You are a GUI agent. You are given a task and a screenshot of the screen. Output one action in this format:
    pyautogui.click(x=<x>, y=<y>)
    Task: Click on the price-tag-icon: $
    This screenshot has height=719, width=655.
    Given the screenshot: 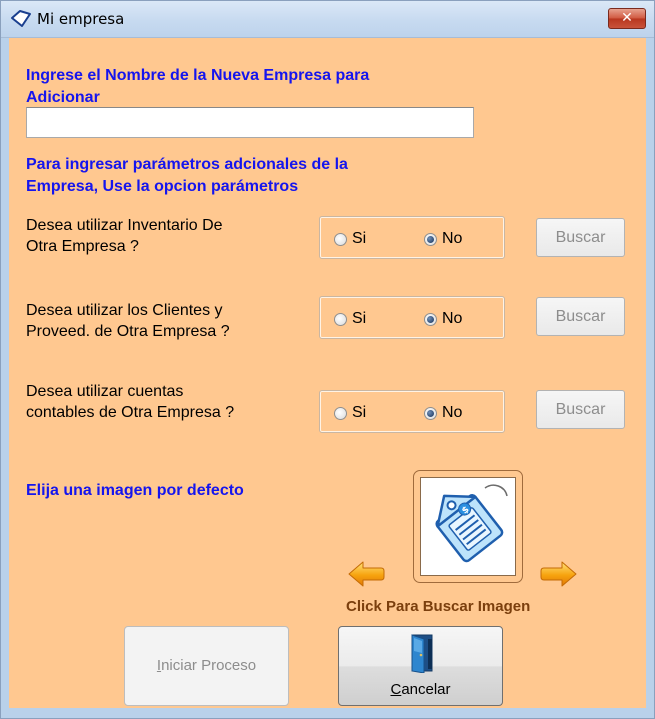 What is the action you would take?
    pyautogui.click(x=471, y=523)
    